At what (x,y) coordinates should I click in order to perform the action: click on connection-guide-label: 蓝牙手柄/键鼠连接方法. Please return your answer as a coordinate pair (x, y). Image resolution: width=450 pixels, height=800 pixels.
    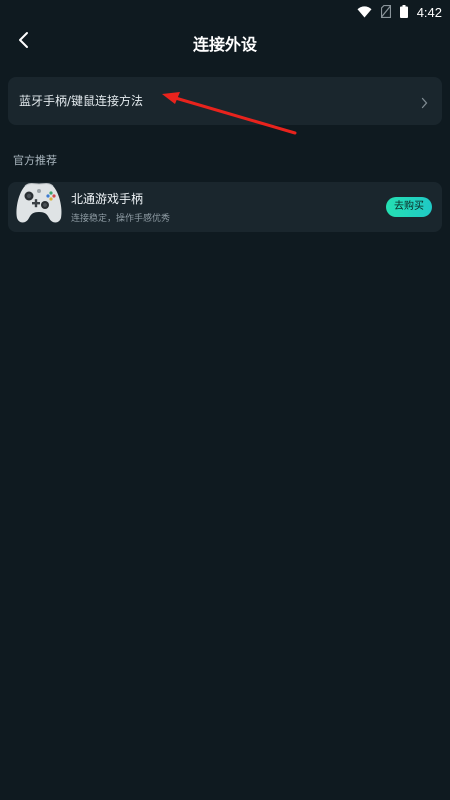
    Looking at the image, I should click on (81, 101).